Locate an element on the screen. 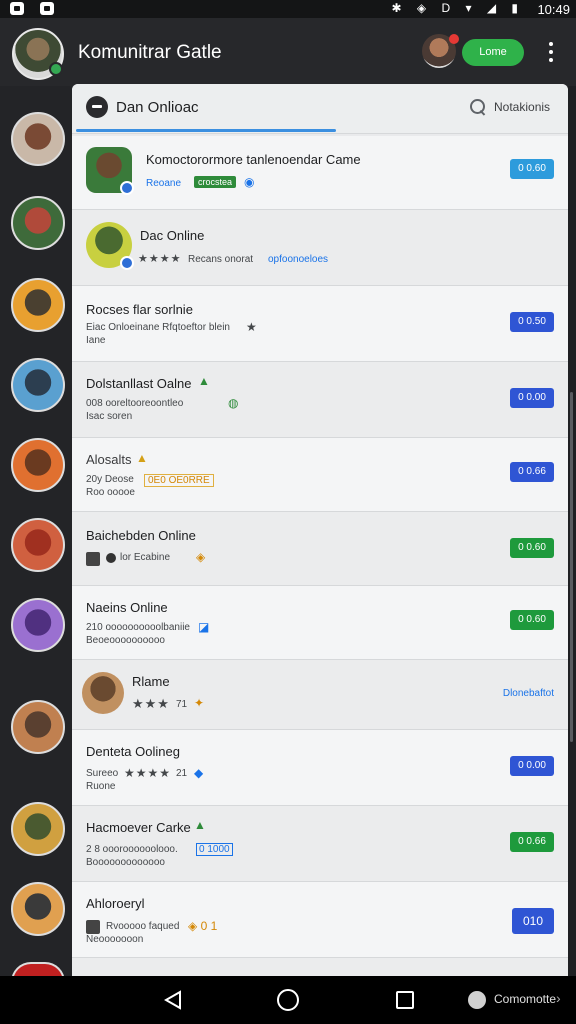 This screenshot has height=1024, width=576. game-title: Ahloroeryl is located at coordinates (115, 903).